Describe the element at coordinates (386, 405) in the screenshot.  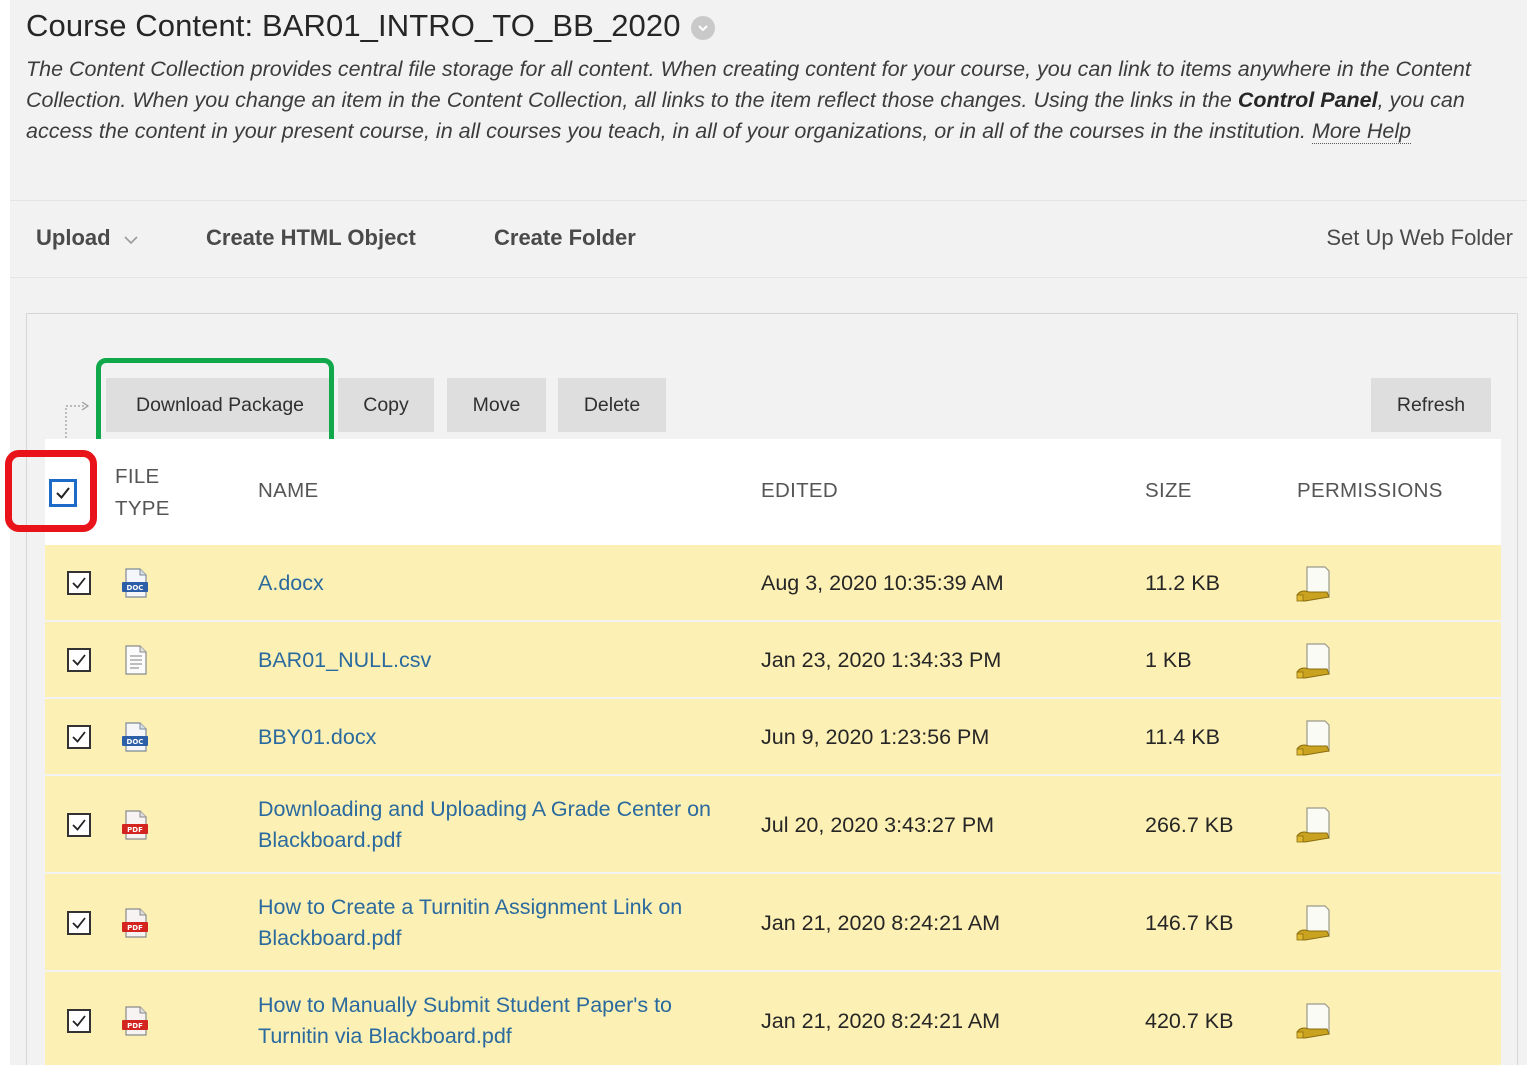
I see `copy-button: Copy` at that location.